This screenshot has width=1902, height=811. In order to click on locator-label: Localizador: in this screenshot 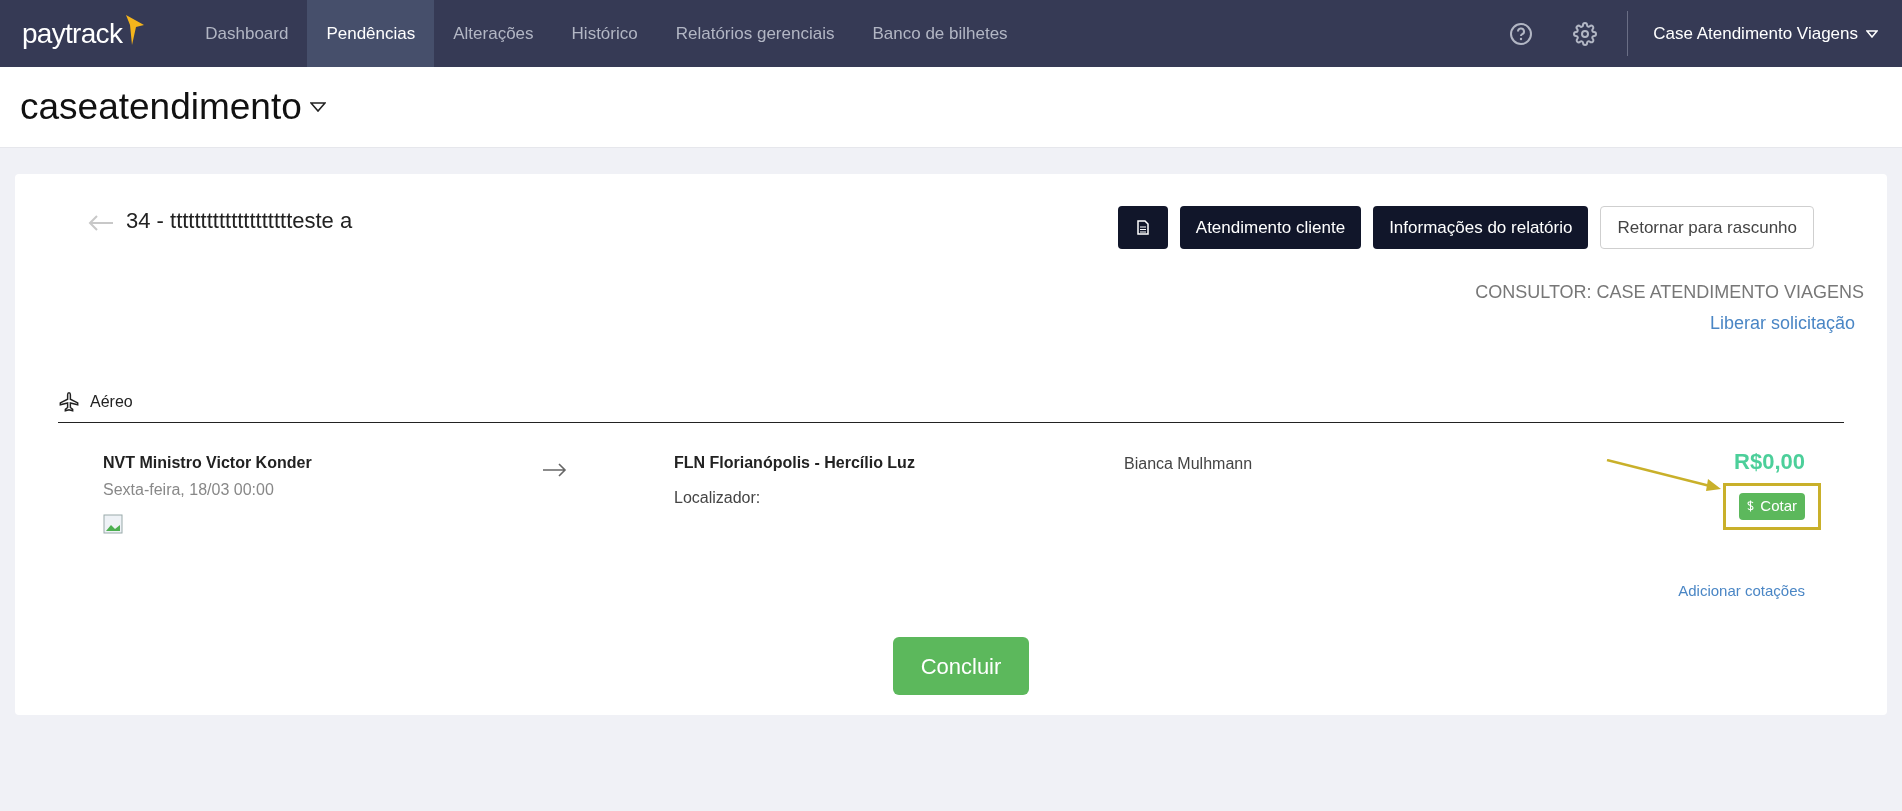, I will do `click(718, 498)`.